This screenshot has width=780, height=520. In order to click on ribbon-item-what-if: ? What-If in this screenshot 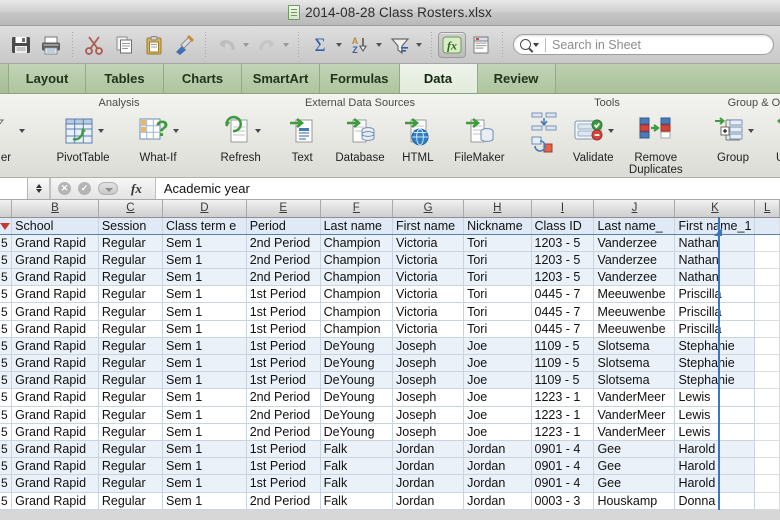, I will do `click(158, 136)`.